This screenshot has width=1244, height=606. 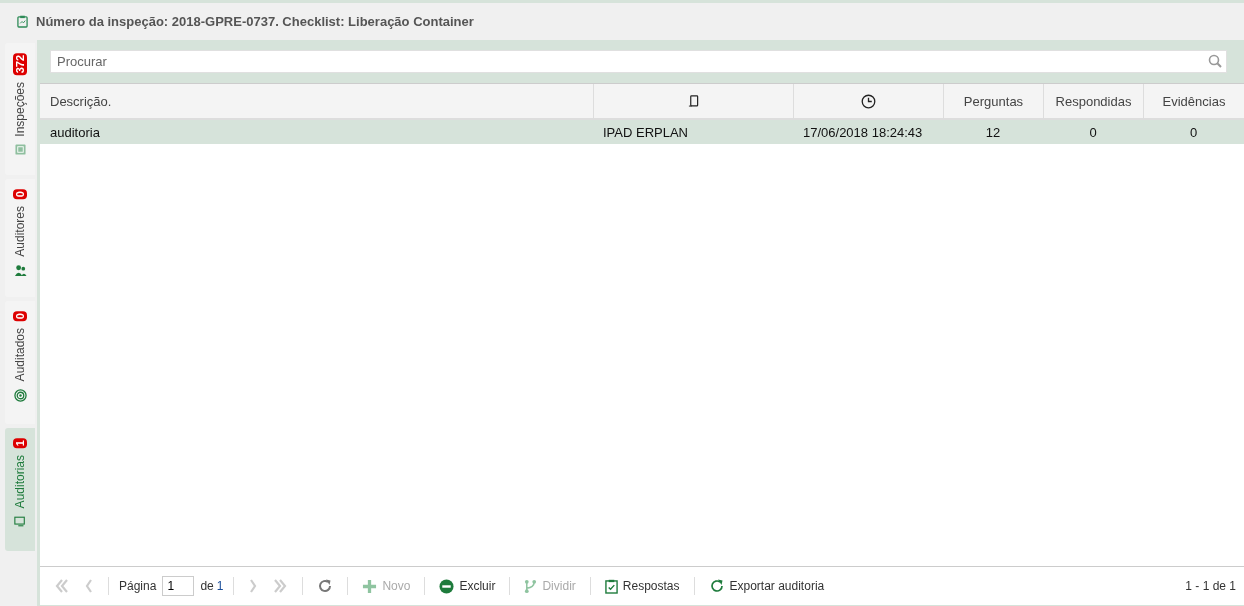 I want to click on table-cell-text: 17/06/2018 18:24:43, so click(x=863, y=132).